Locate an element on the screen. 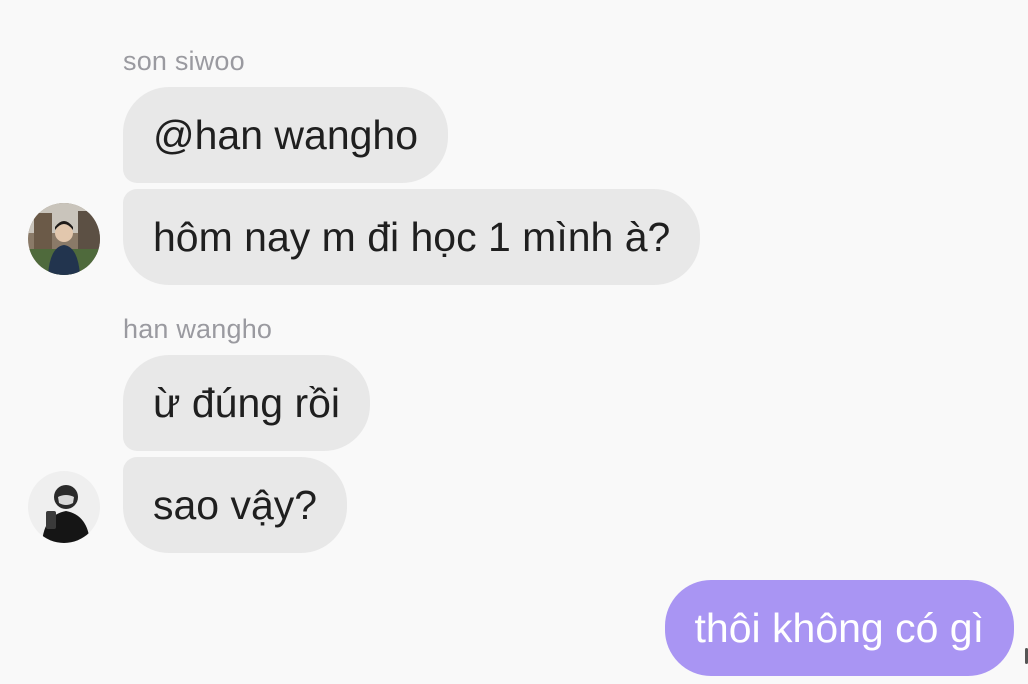  message-bubble-outgoing: thôi không có gì is located at coordinates (839, 628).